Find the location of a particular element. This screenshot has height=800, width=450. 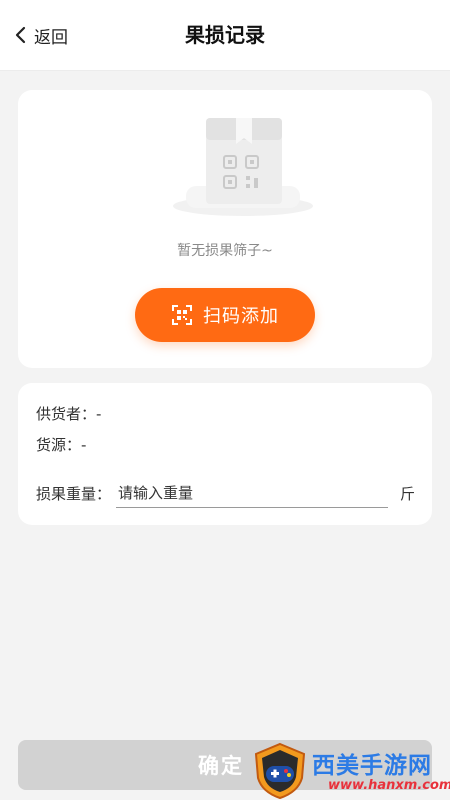

empty-message: 暂无损果筛子~ is located at coordinates (225, 251).